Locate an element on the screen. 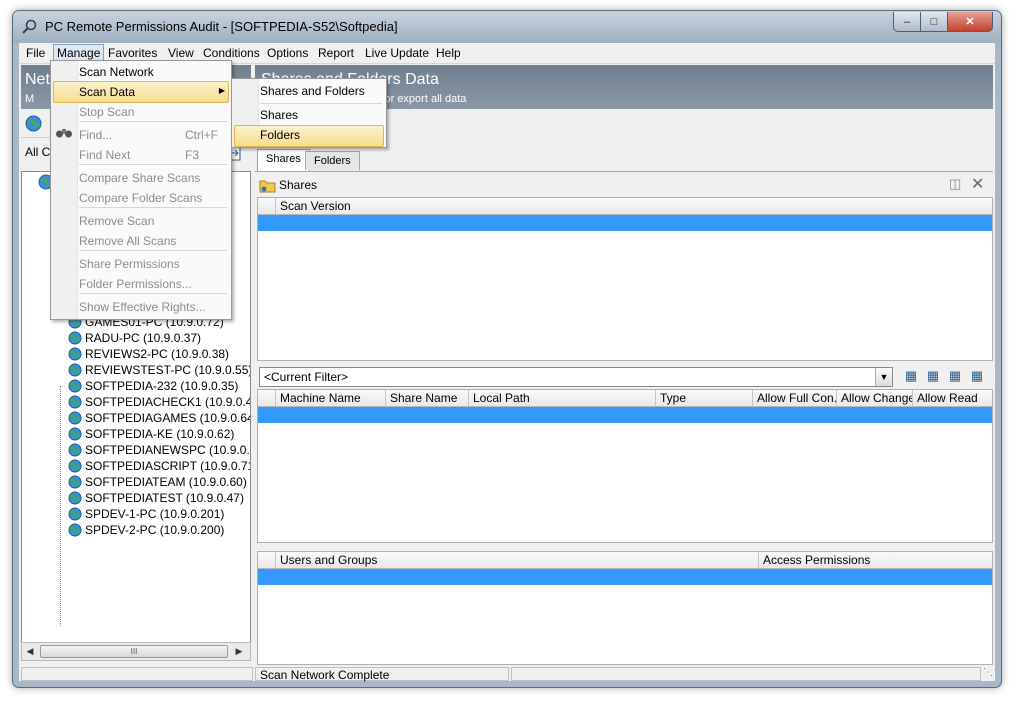 Image resolution: width=1022 pixels, height=704 pixels. manage-menu-item: Remove Scan is located at coordinates (116, 221).